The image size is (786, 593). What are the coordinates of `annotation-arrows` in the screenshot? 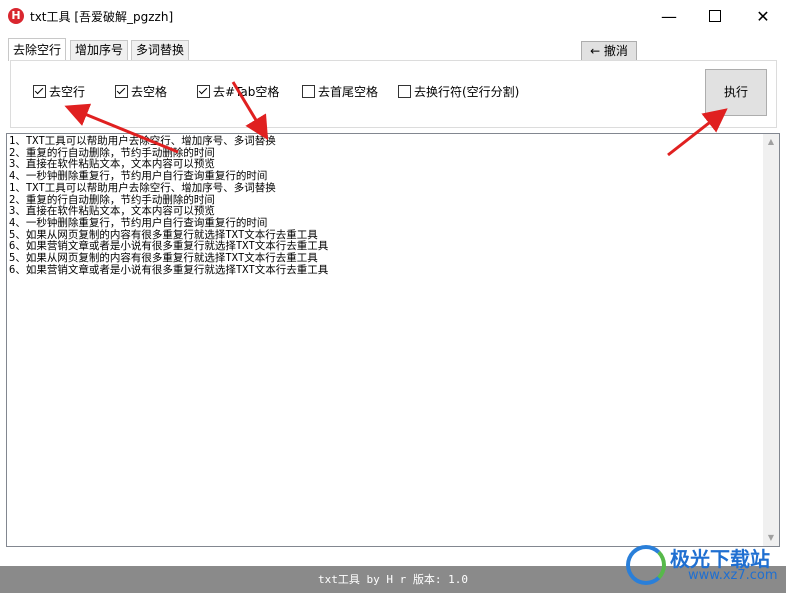 It's located at (396, 119).